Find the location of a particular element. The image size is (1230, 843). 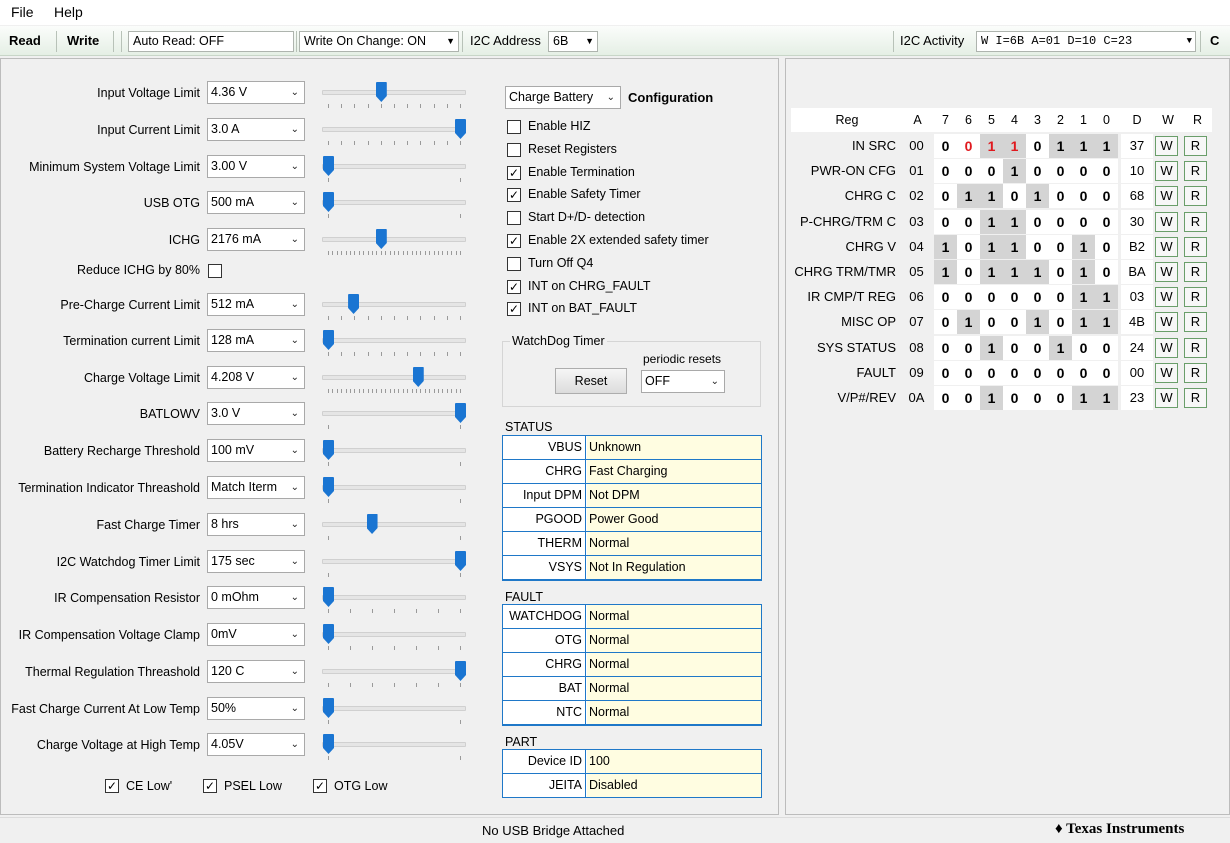

setting-dropdown: 4.36 V ⌄ is located at coordinates (256, 92).